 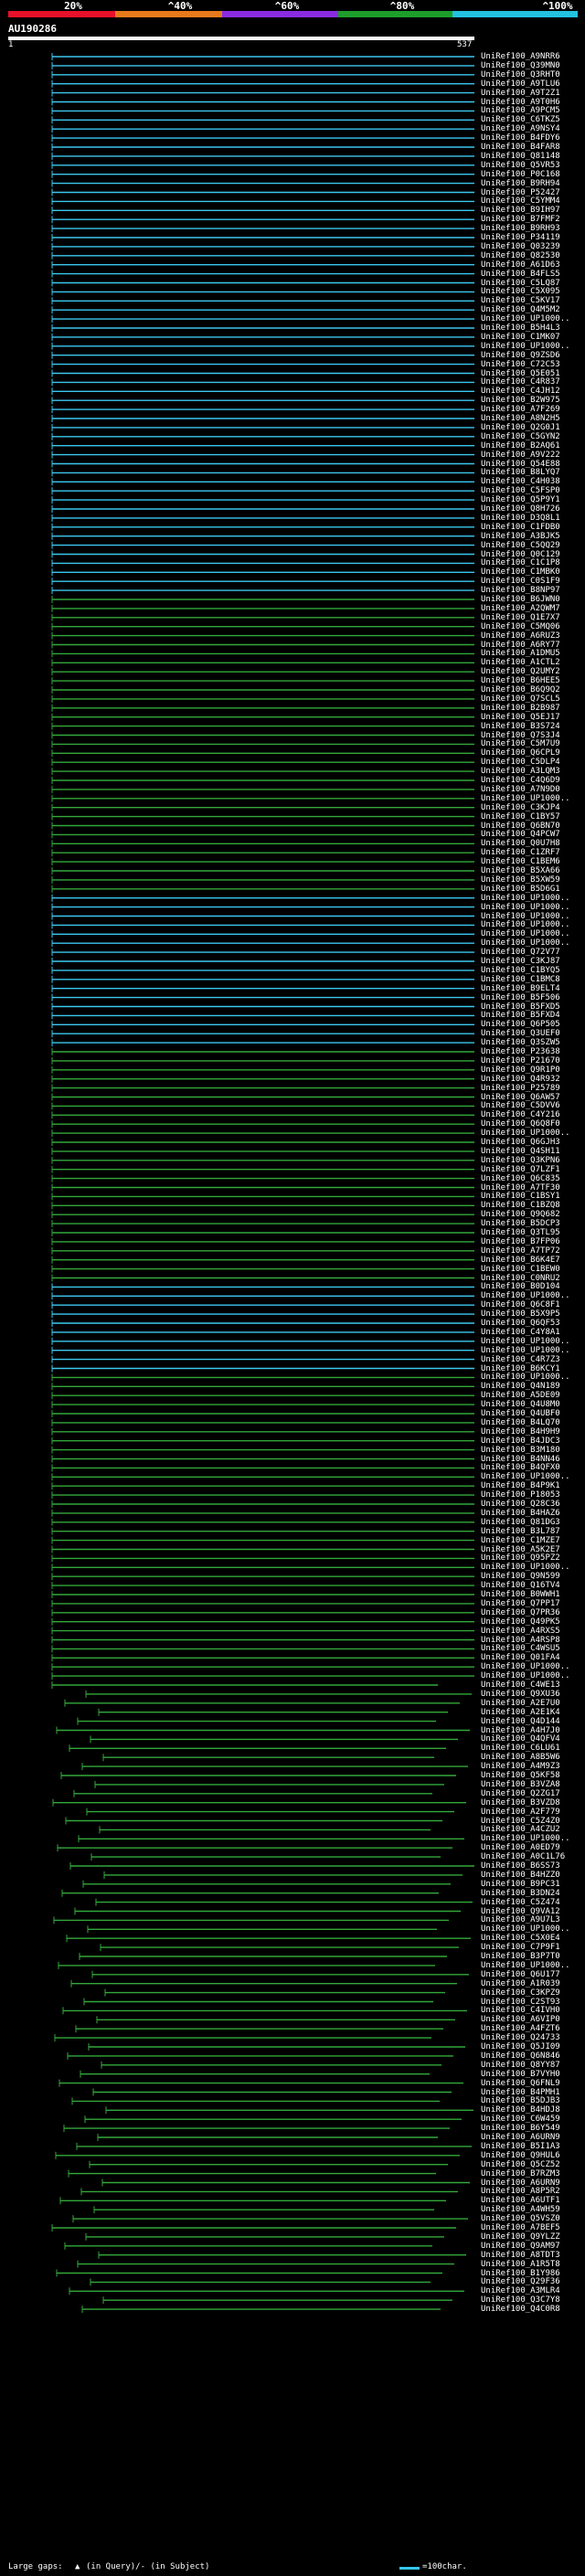 I want to click on hit-label: UniRef100_C4H038, so click(x=520, y=481).